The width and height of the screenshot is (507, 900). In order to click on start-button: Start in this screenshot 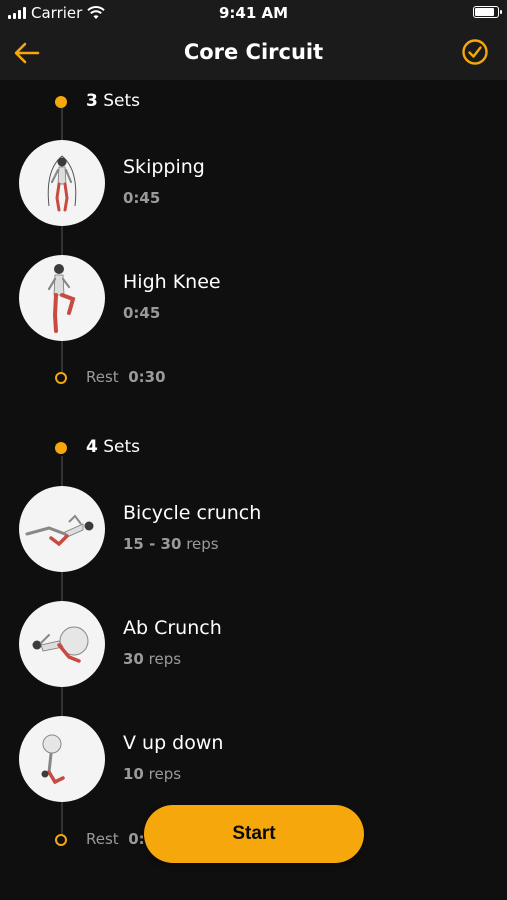, I will do `click(254, 834)`.